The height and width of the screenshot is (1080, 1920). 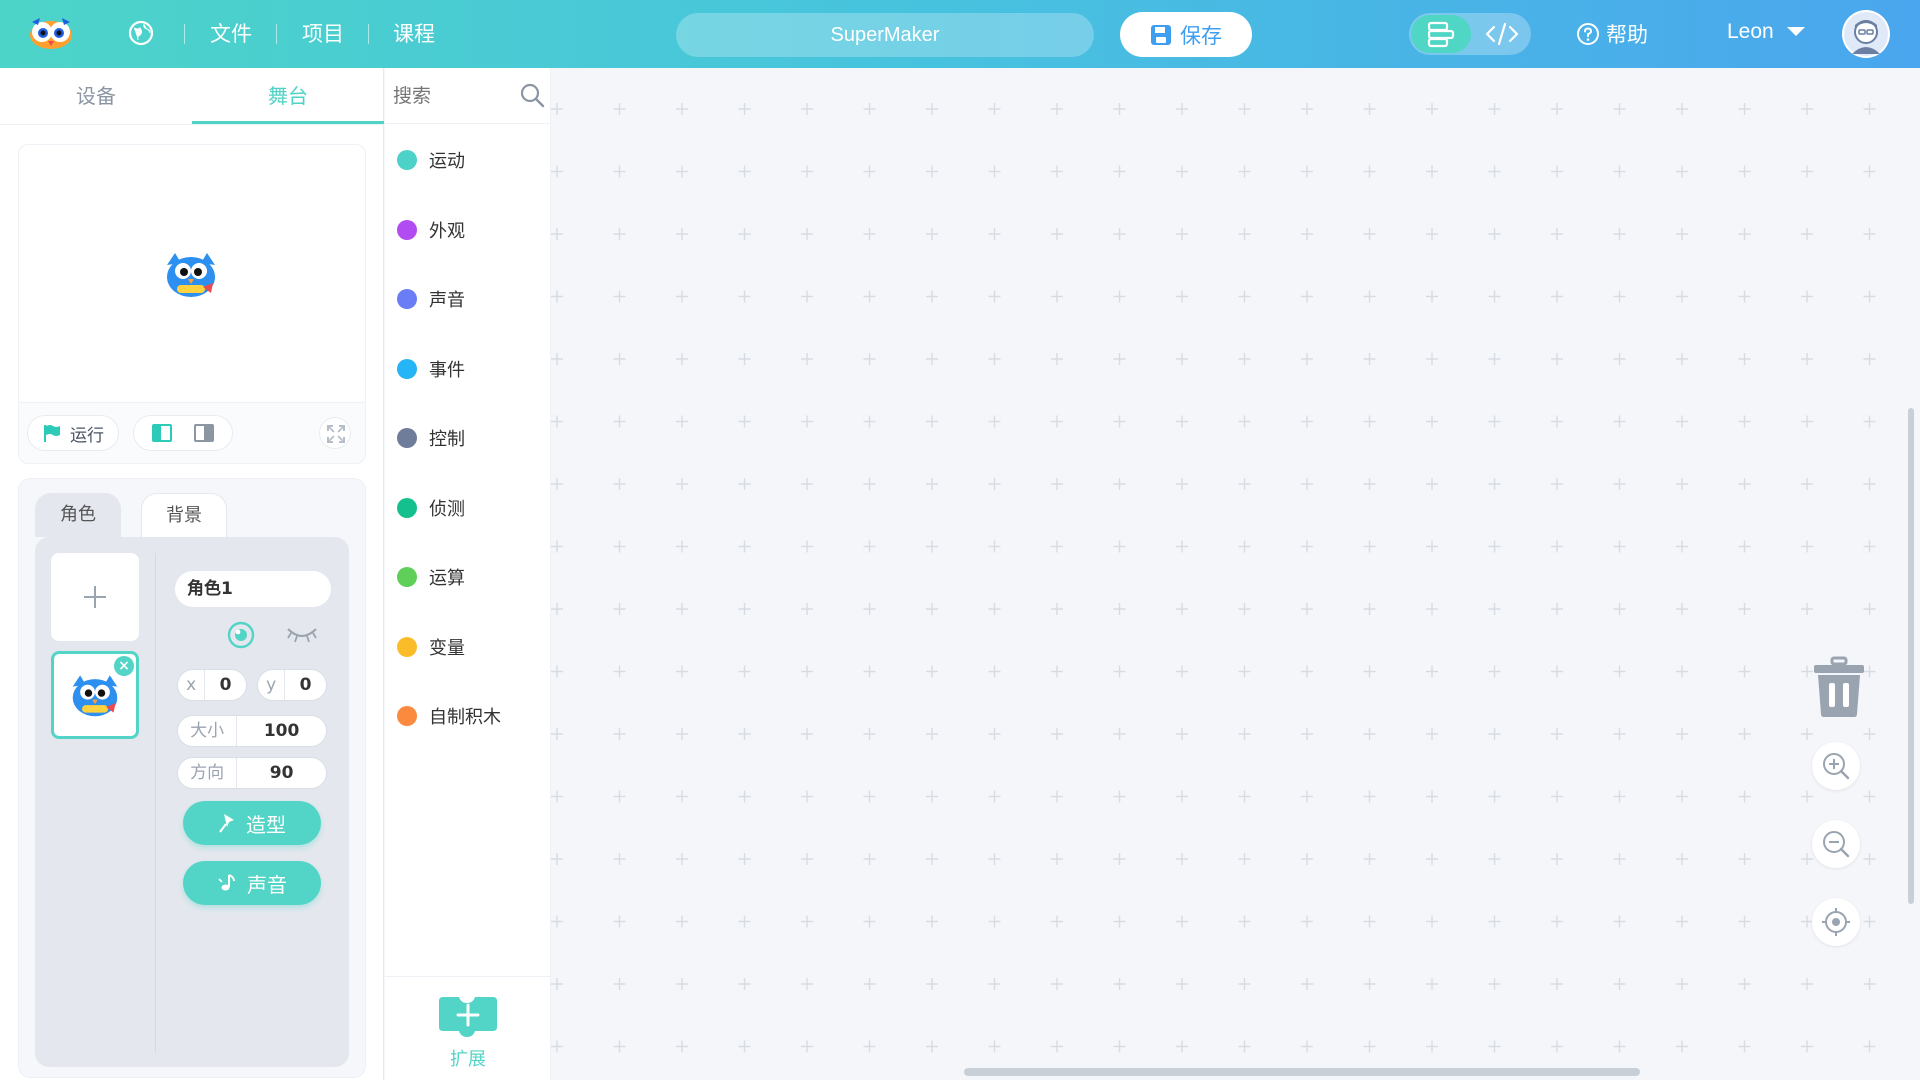 I want to click on code-icon, so click(x=1502, y=34).